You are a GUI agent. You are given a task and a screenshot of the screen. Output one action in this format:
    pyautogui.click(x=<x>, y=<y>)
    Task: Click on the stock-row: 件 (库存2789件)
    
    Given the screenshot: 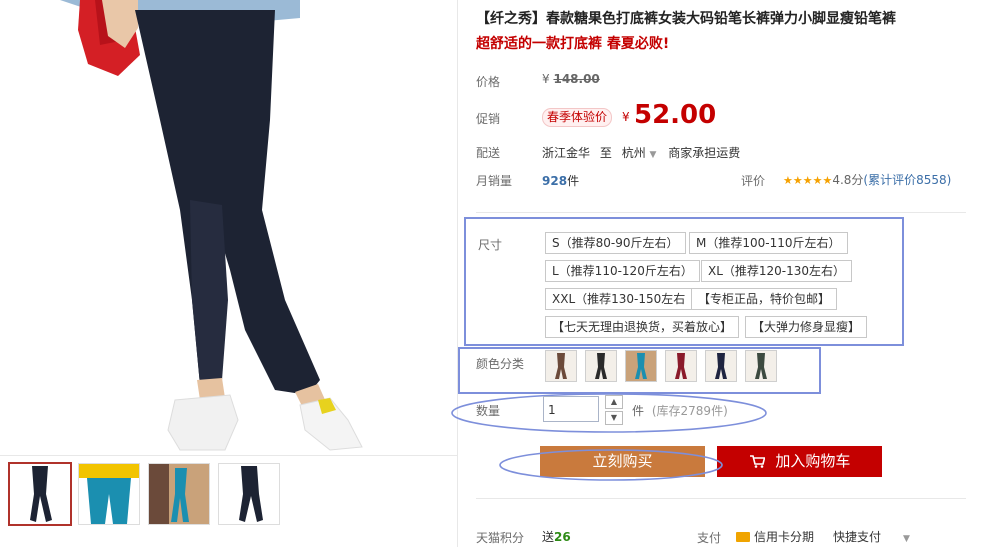 What is the action you would take?
    pyautogui.click(x=680, y=410)
    